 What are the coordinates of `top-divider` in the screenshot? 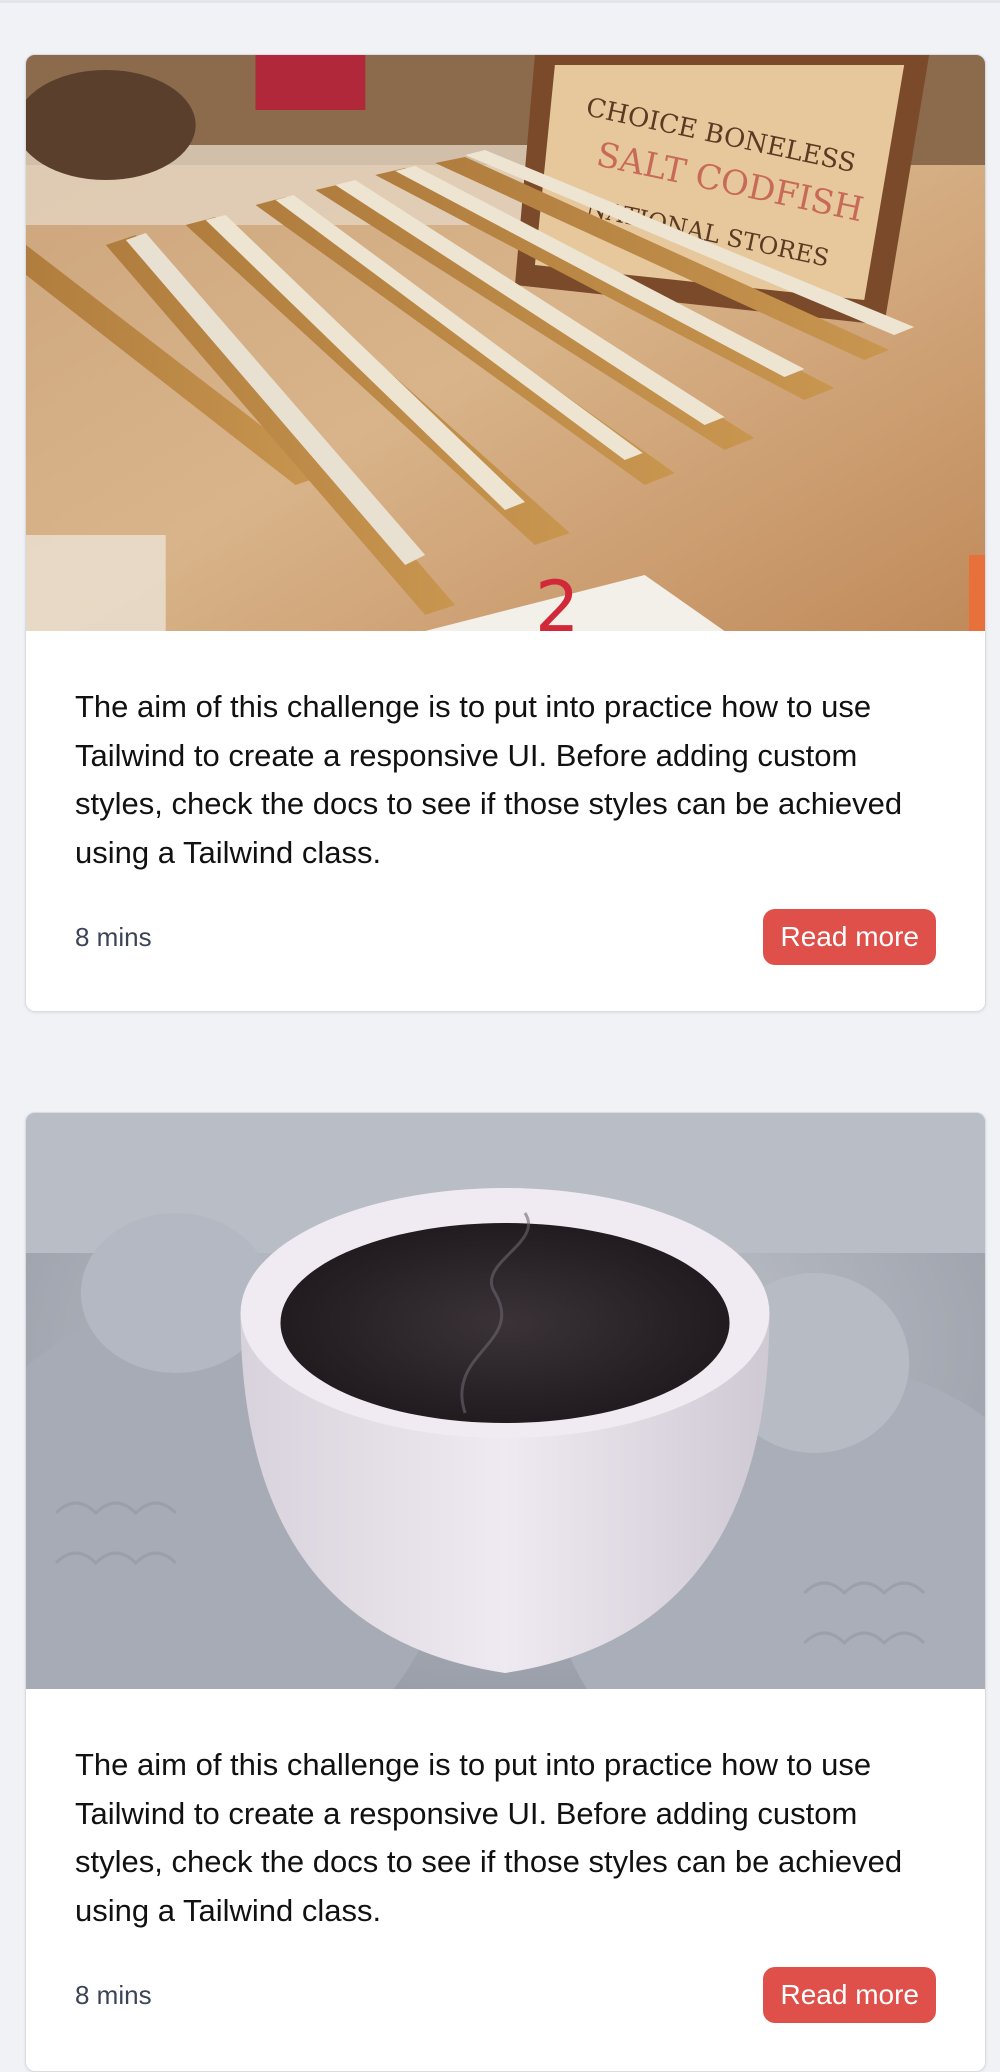 It's located at (500, 1).